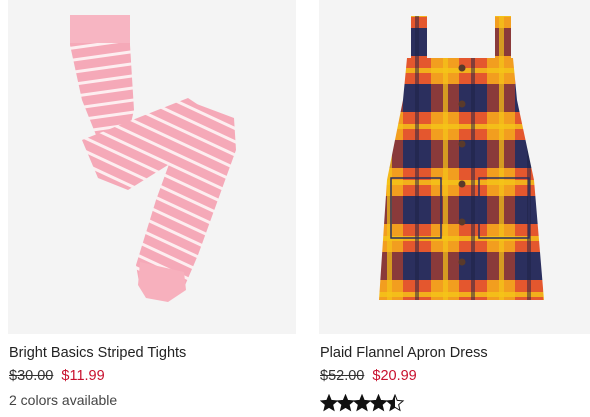 Image resolution: width=590 pixels, height=417 pixels. Describe the element at coordinates (57, 376) in the screenshot. I see `product-prices: $30.00 $11.99` at that location.